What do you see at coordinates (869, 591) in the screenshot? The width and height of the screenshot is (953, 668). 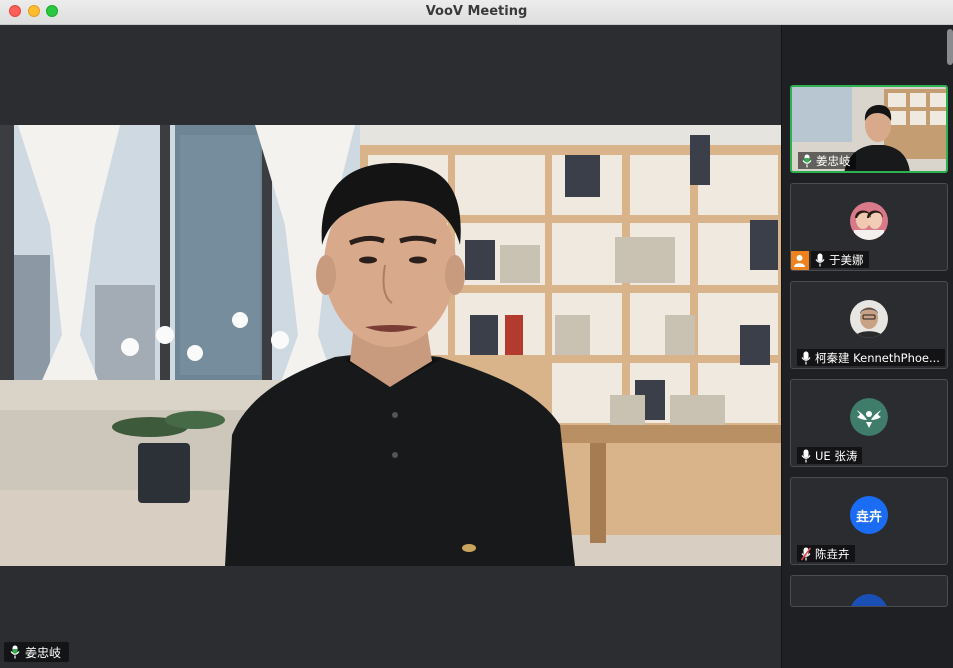 I see `participant-tile` at bounding box center [869, 591].